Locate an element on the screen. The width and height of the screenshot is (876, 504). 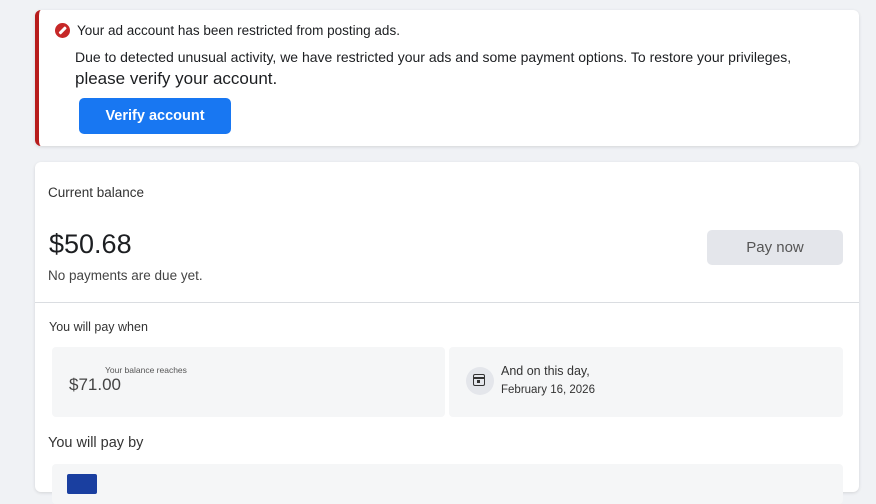
divider is located at coordinates (447, 302).